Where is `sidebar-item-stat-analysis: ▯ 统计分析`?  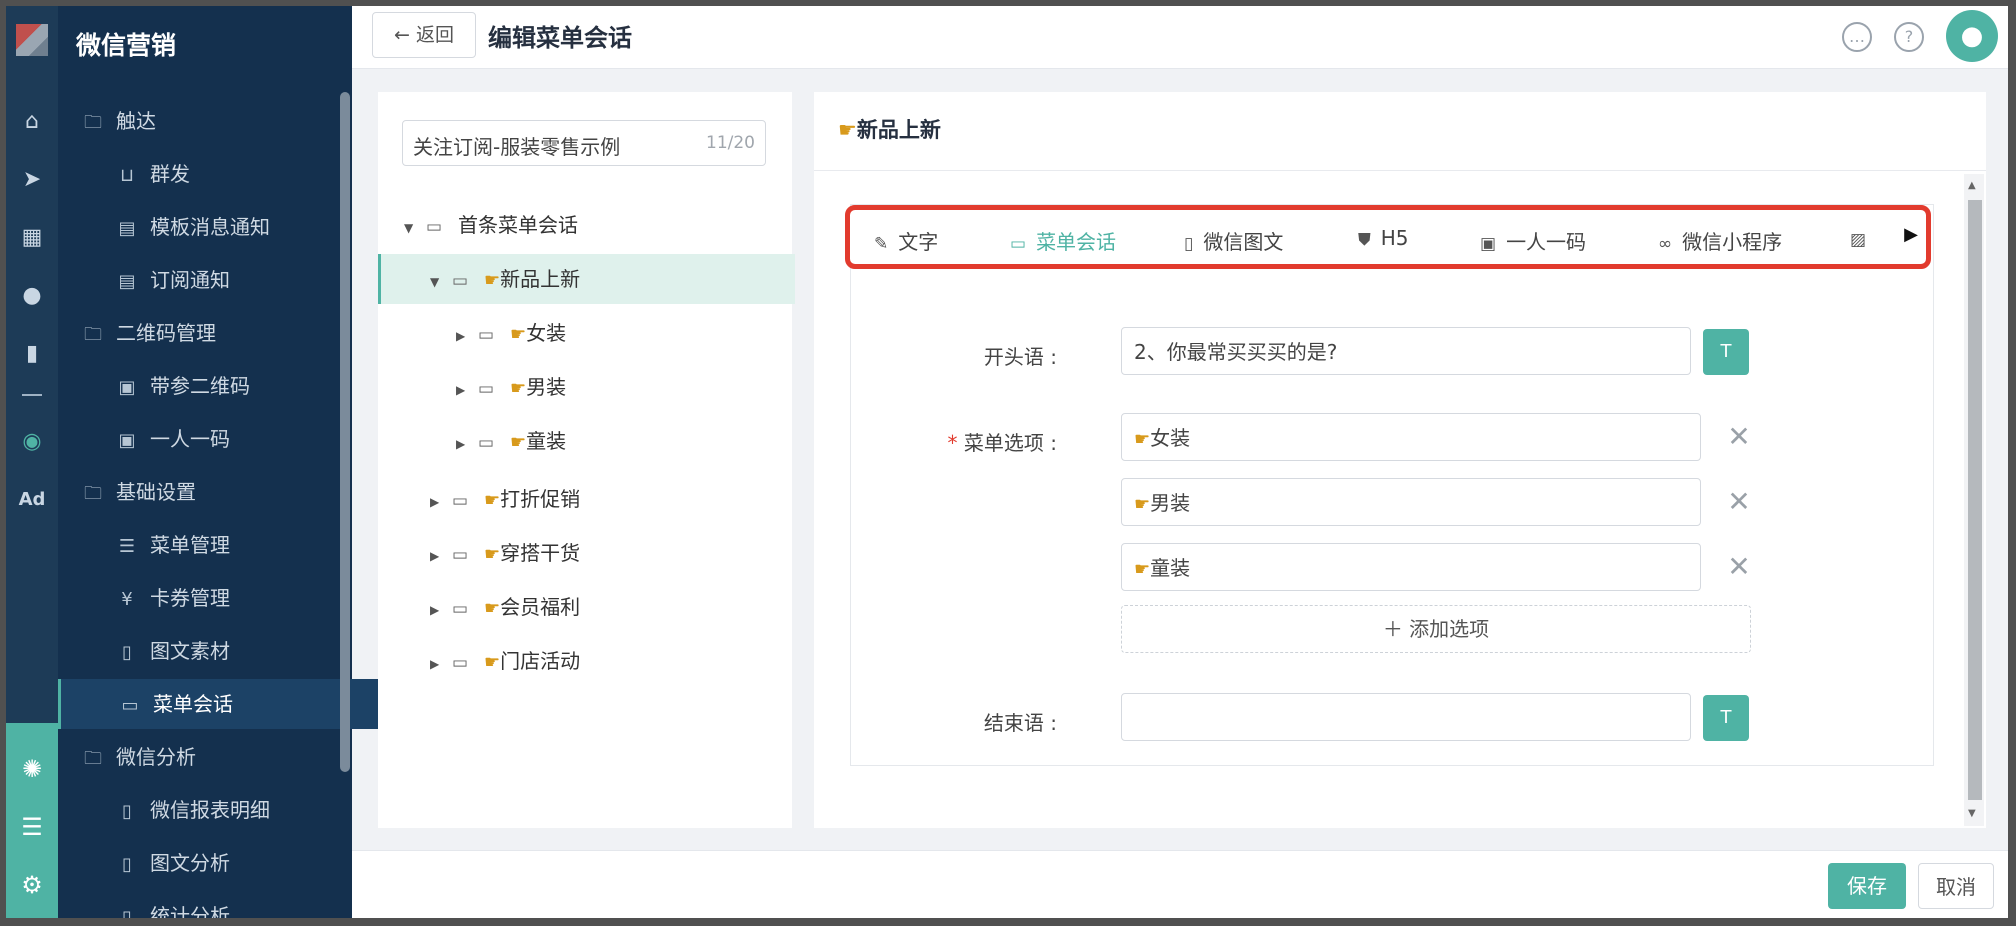 sidebar-item-stat-analysis: ▯ 统计分析 is located at coordinates (228, 904).